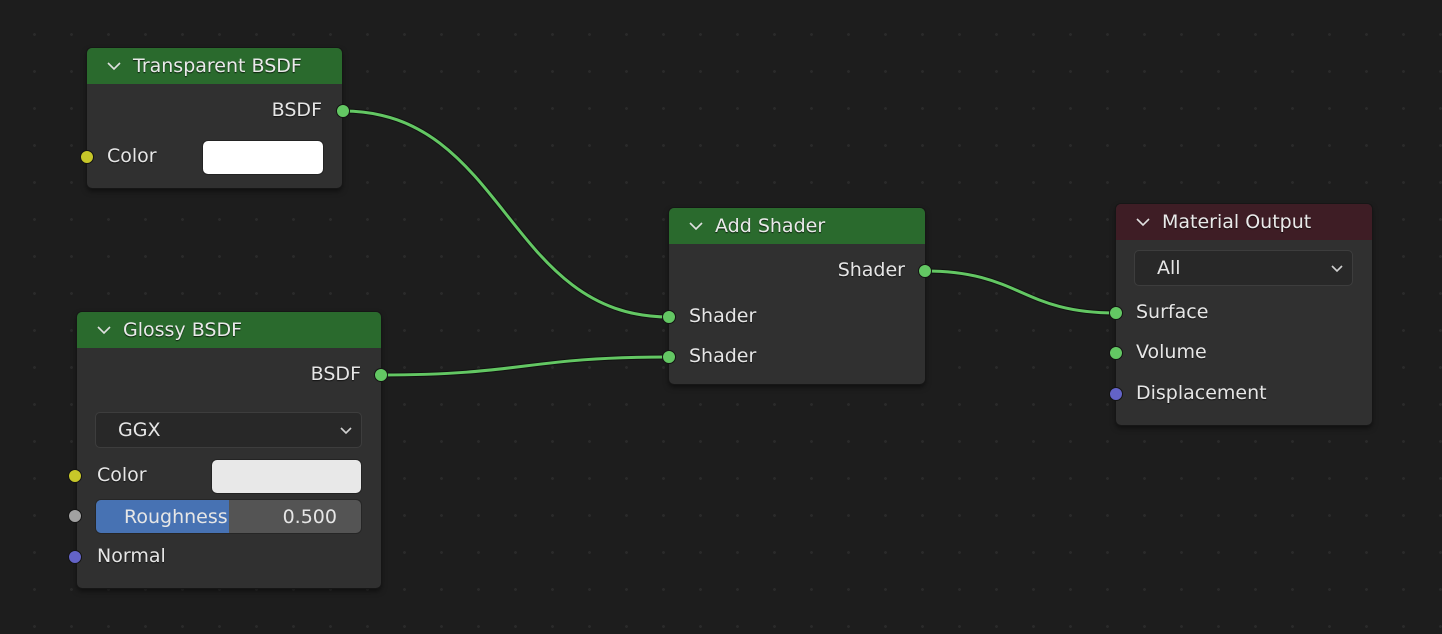 This screenshot has width=1442, height=634. Describe the element at coordinates (1171, 352) in the screenshot. I see `input-label-volume: Volume` at that location.